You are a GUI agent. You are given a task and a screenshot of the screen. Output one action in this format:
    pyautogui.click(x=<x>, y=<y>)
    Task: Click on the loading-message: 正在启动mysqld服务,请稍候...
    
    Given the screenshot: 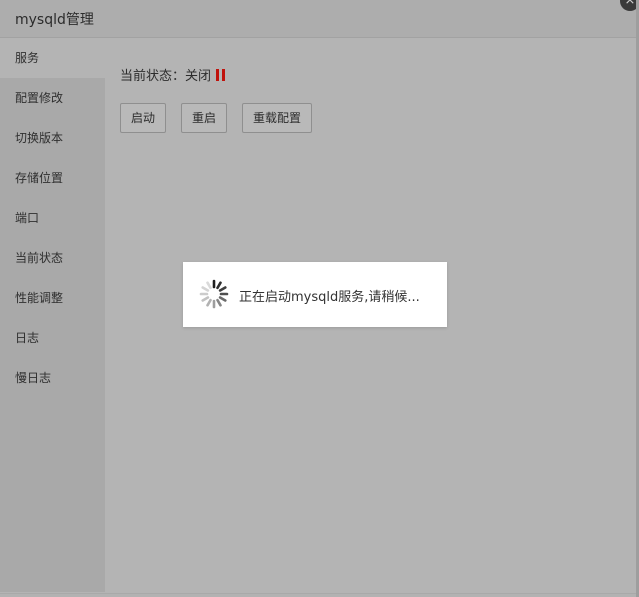 What is the action you would take?
    pyautogui.click(x=329, y=297)
    